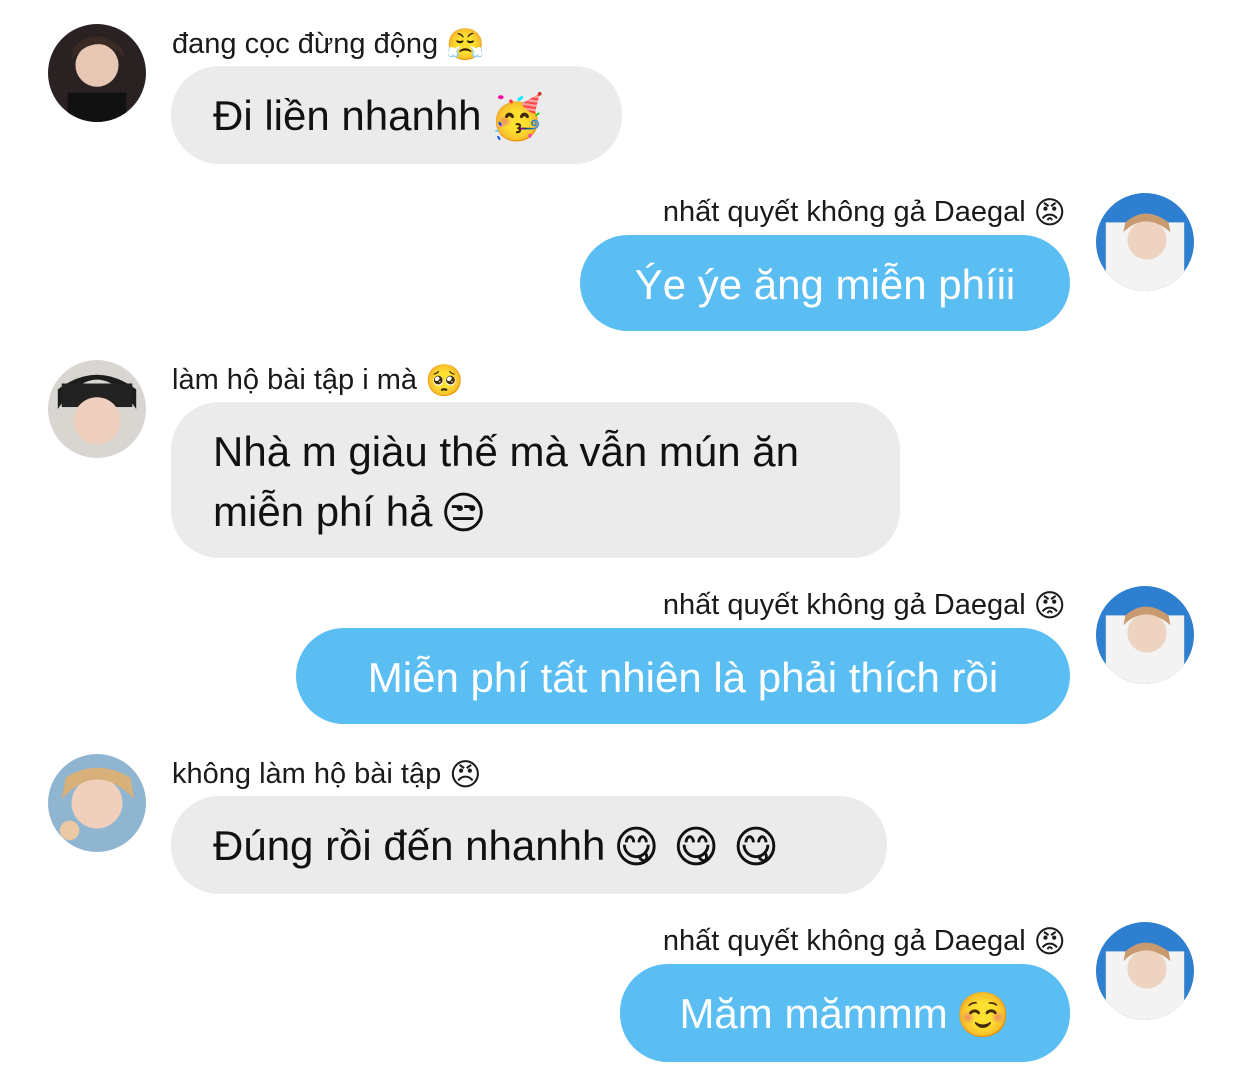 The width and height of the screenshot is (1242, 1081). Describe the element at coordinates (318, 381) in the screenshot. I see `sender-name: làm hộ bài tập i mà 🥺` at that location.